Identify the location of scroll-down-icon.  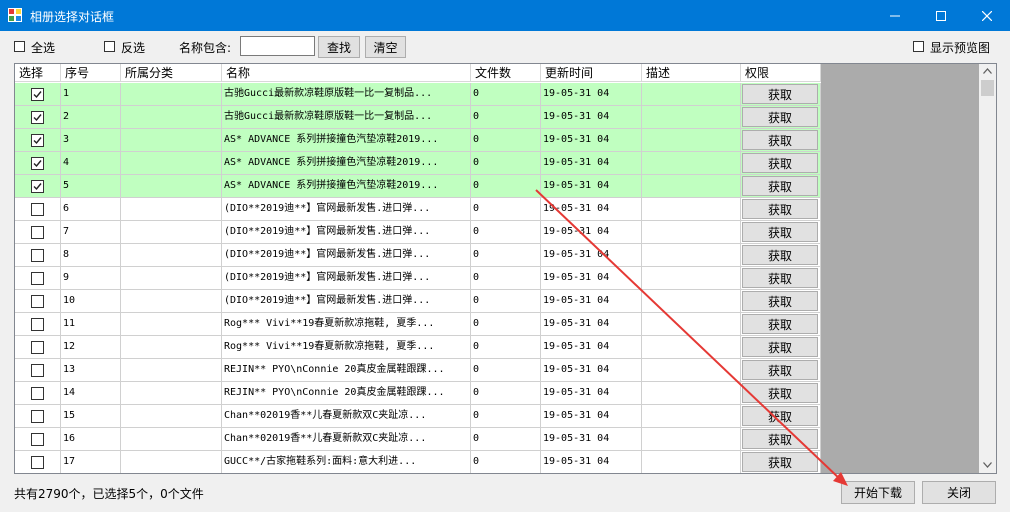
(987, 465).